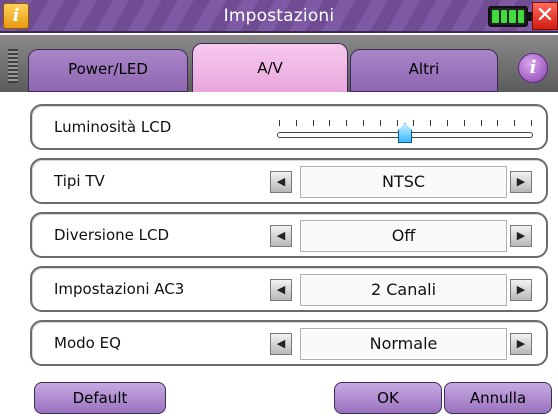  What do you see at coordinates (112, 235) in the screenshot?
I see `lcd-diversion-label: Diversione LCD` at bounding box center [112, 235].